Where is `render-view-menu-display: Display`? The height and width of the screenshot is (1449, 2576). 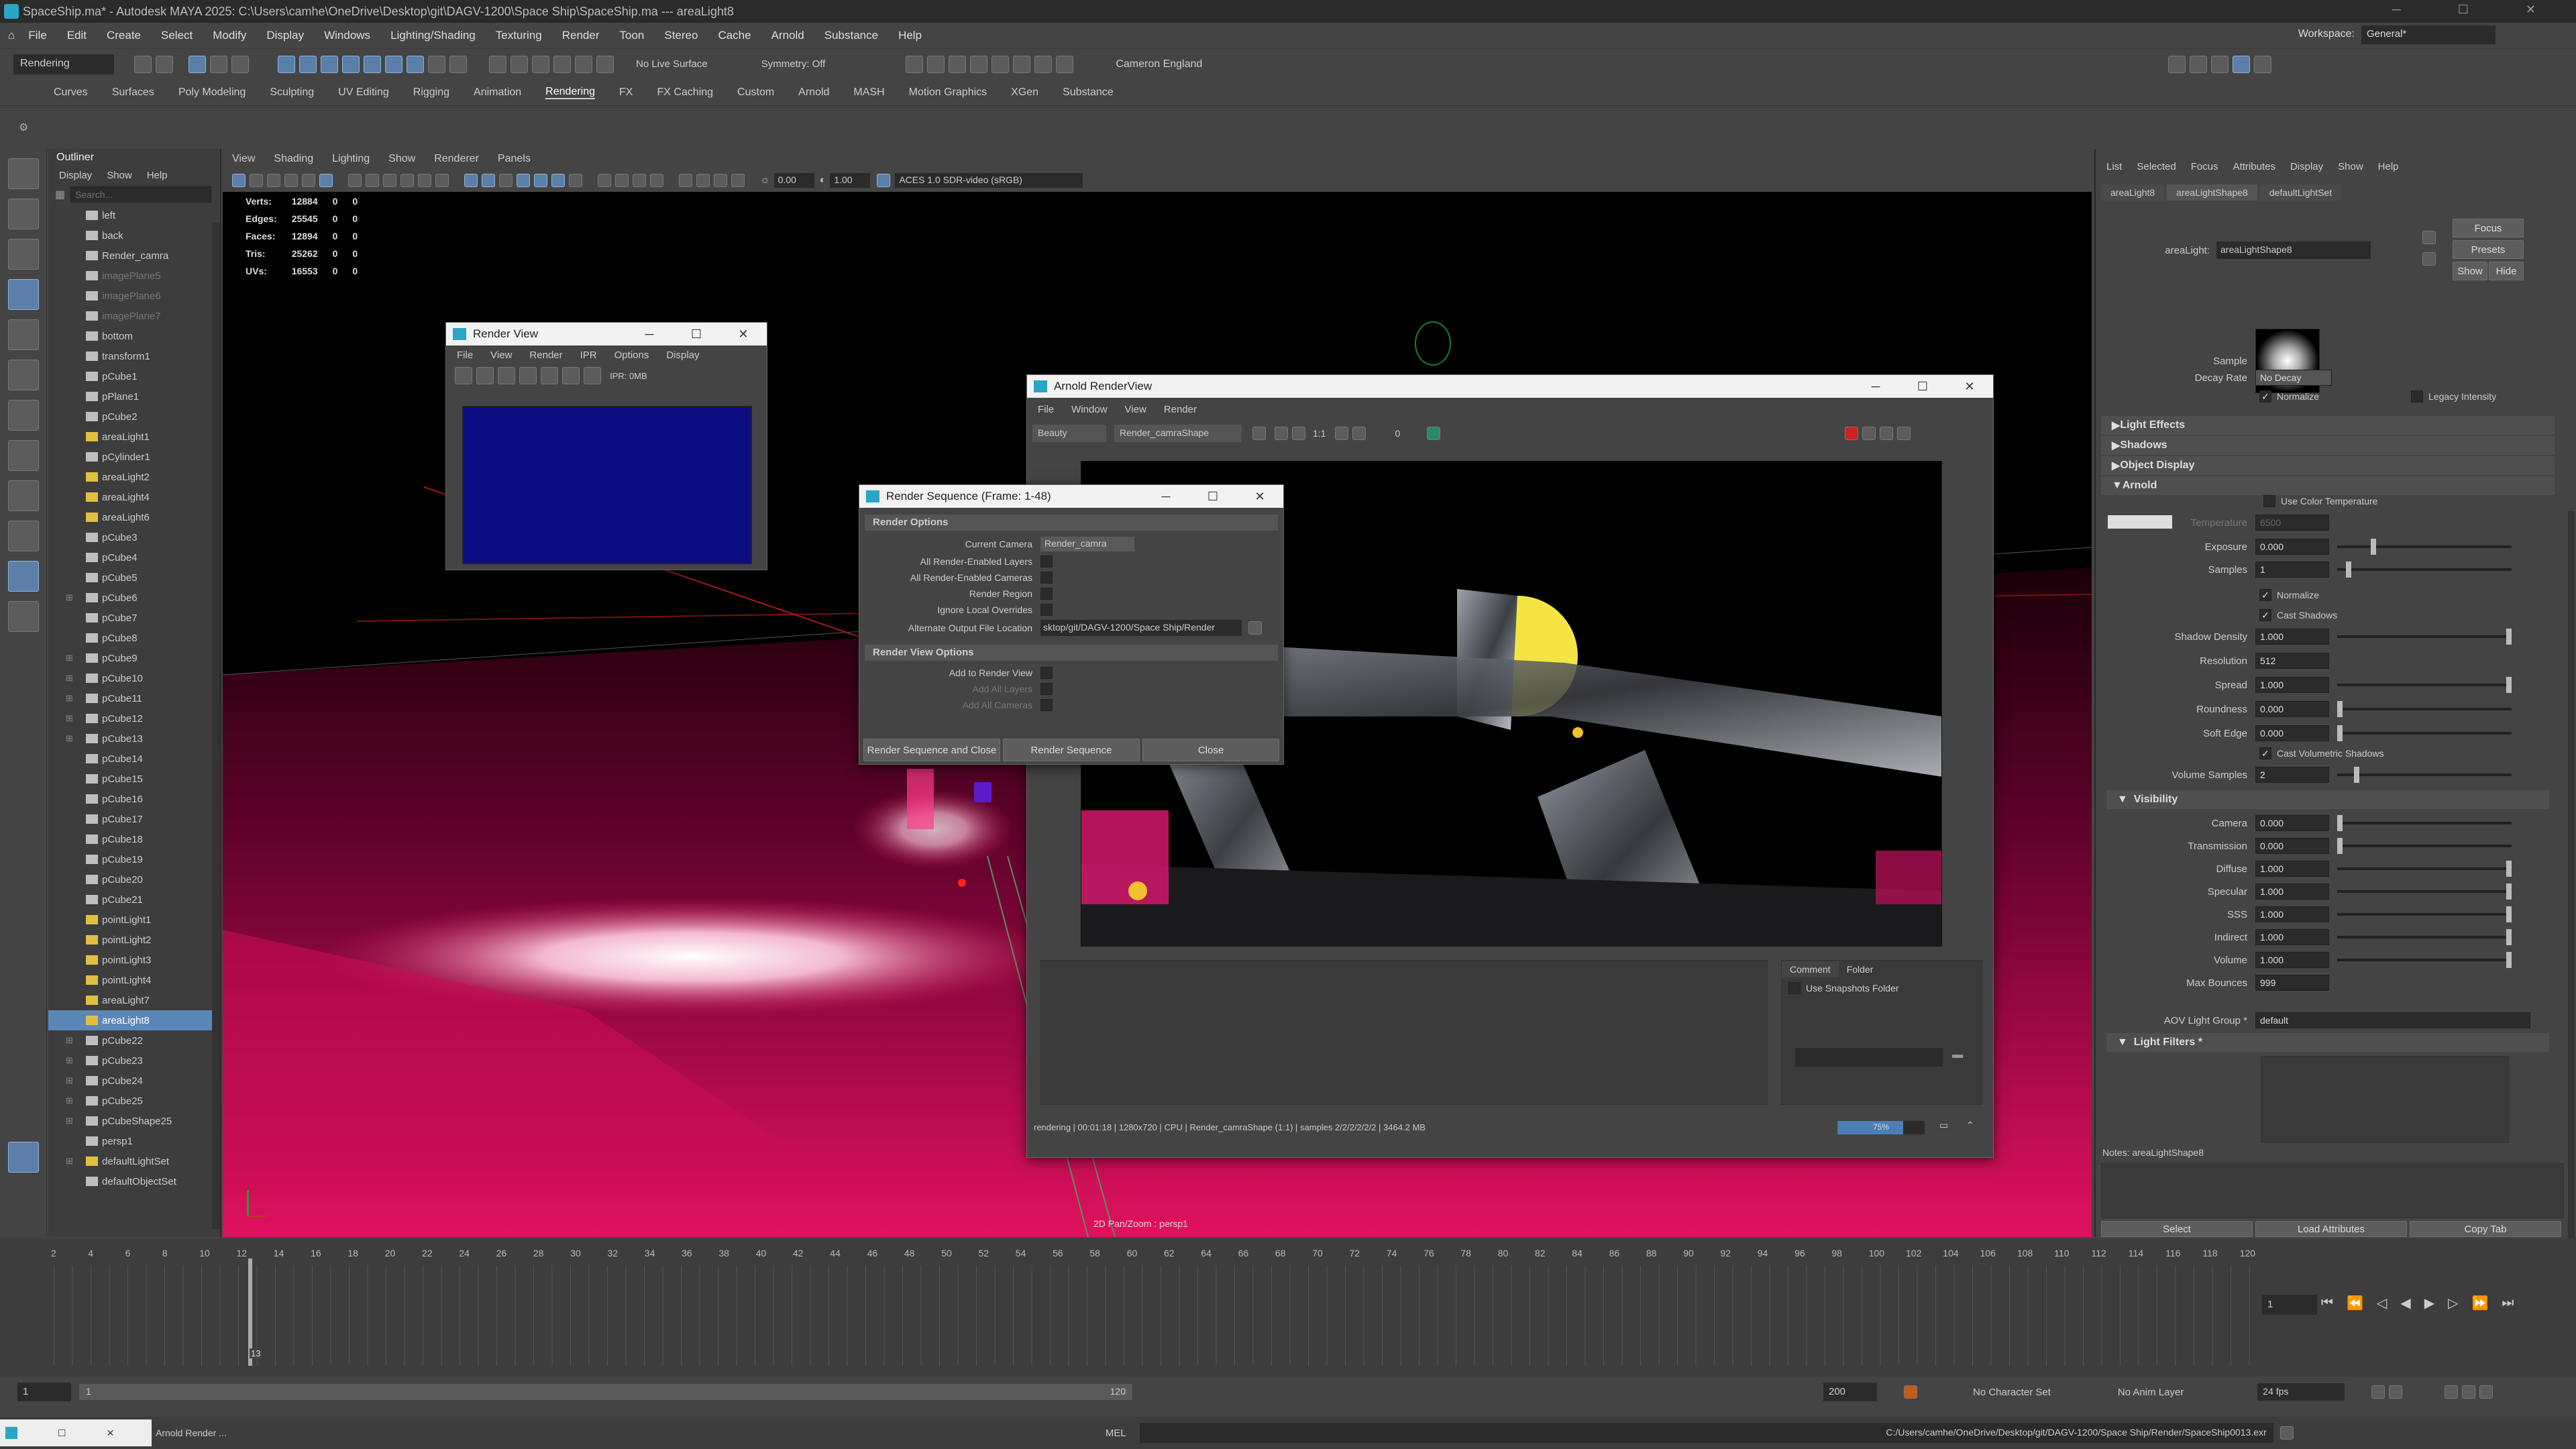 render-view-menu-display: Display is located at coordinates (682, 355).